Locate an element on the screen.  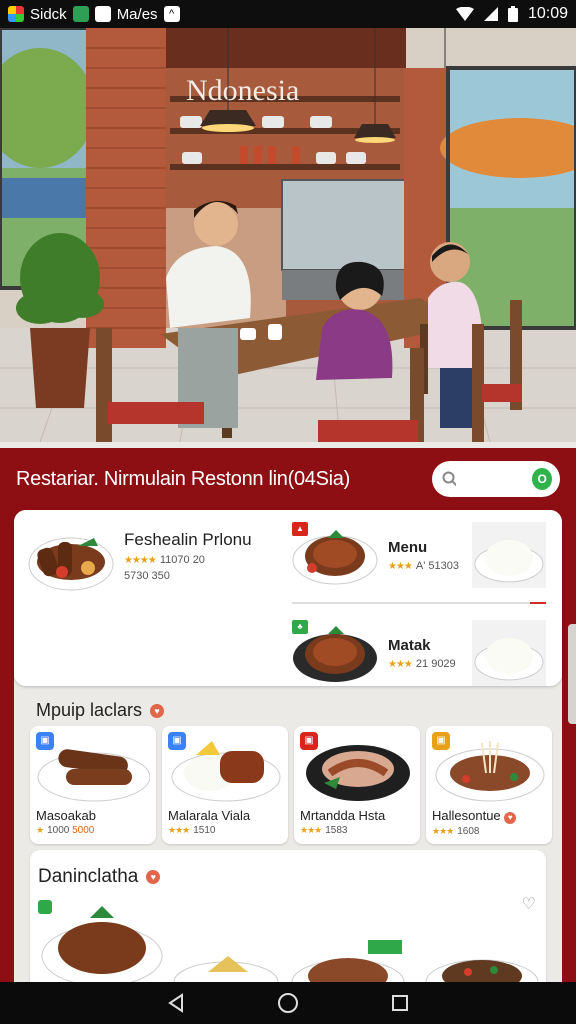
bottom-section-title: Daninclatha ♥ is located at coordinates (99, 877).